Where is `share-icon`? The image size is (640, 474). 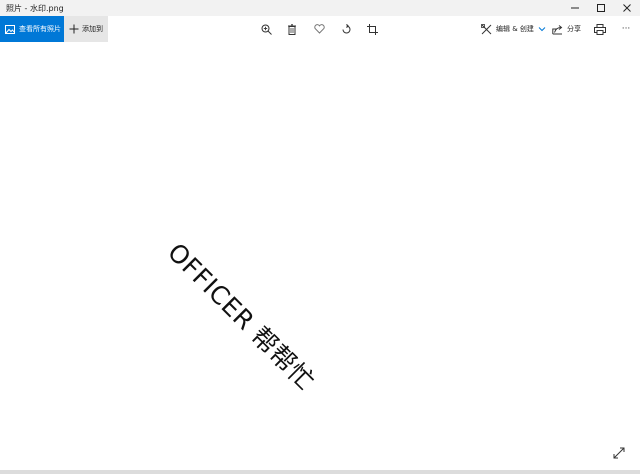 share-icon is located at coordinates (557, 29).